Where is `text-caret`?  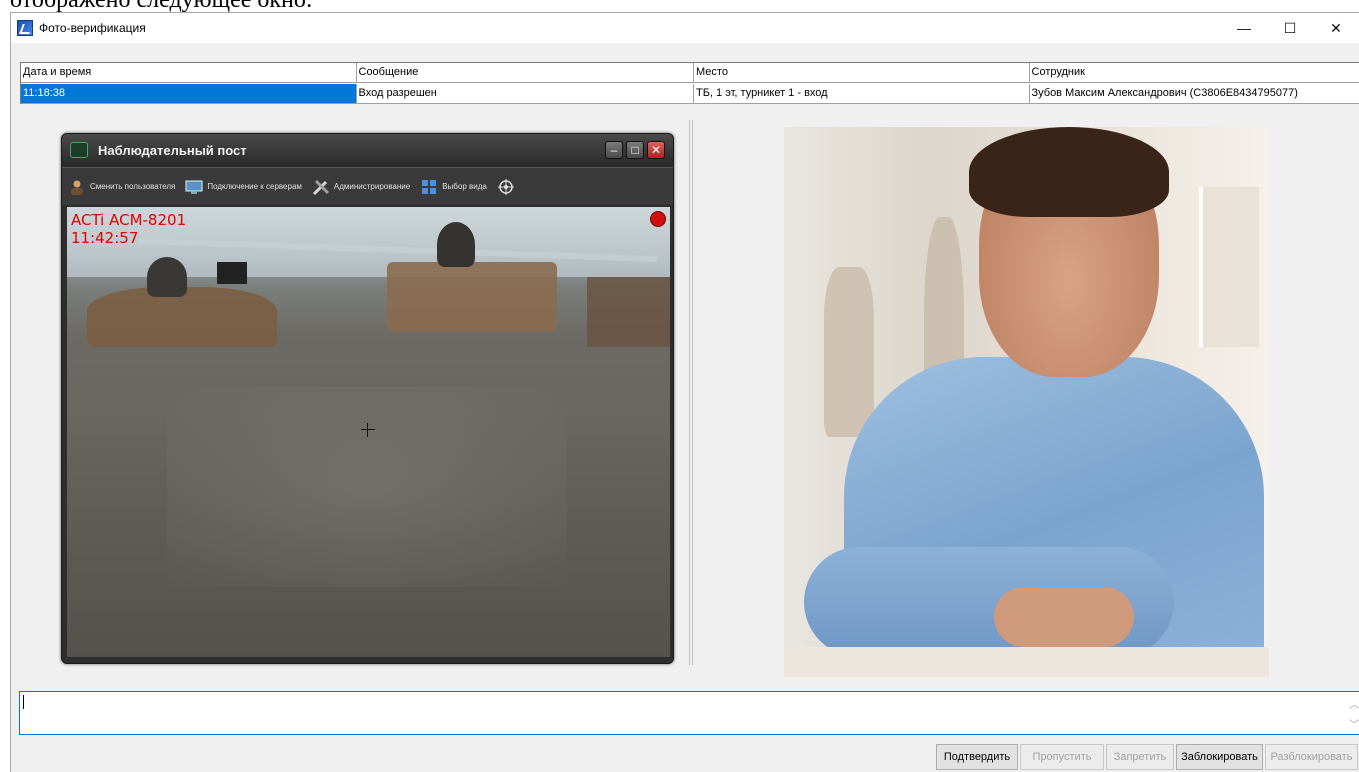 text-caret is located at coordinates (23, 702).